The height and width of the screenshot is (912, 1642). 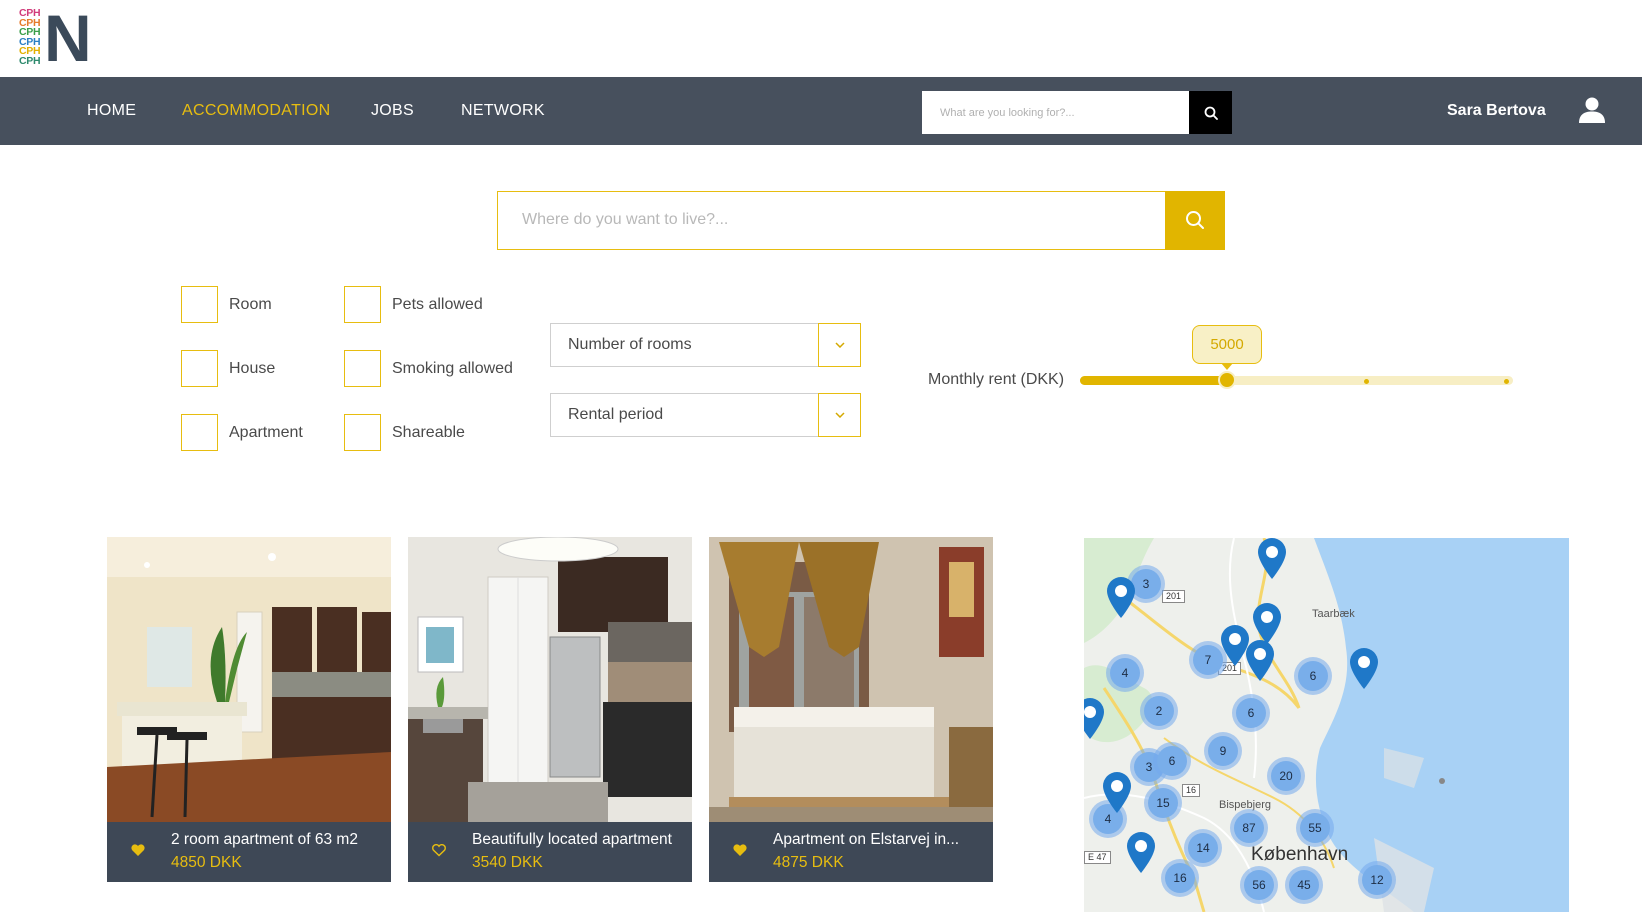 I want to click on map-cluster: 9, so click(x=1223, y=751).